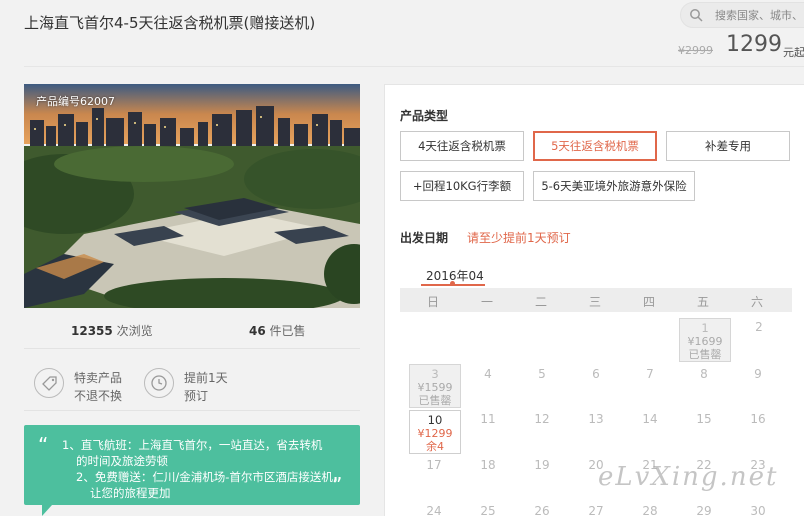 The width and height of the screenshot is (804, 516). I want to click on highlight-line: 让您的旅程更加, so click(130, 493).